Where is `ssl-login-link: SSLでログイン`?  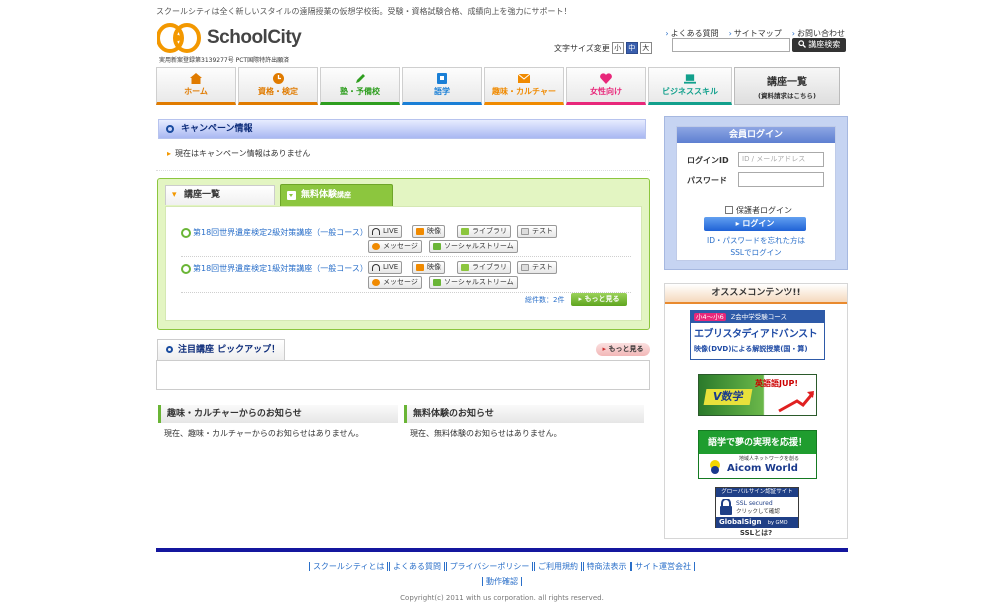 ssl-login-link: SSLでログイン is located at coordinates (756, 253).